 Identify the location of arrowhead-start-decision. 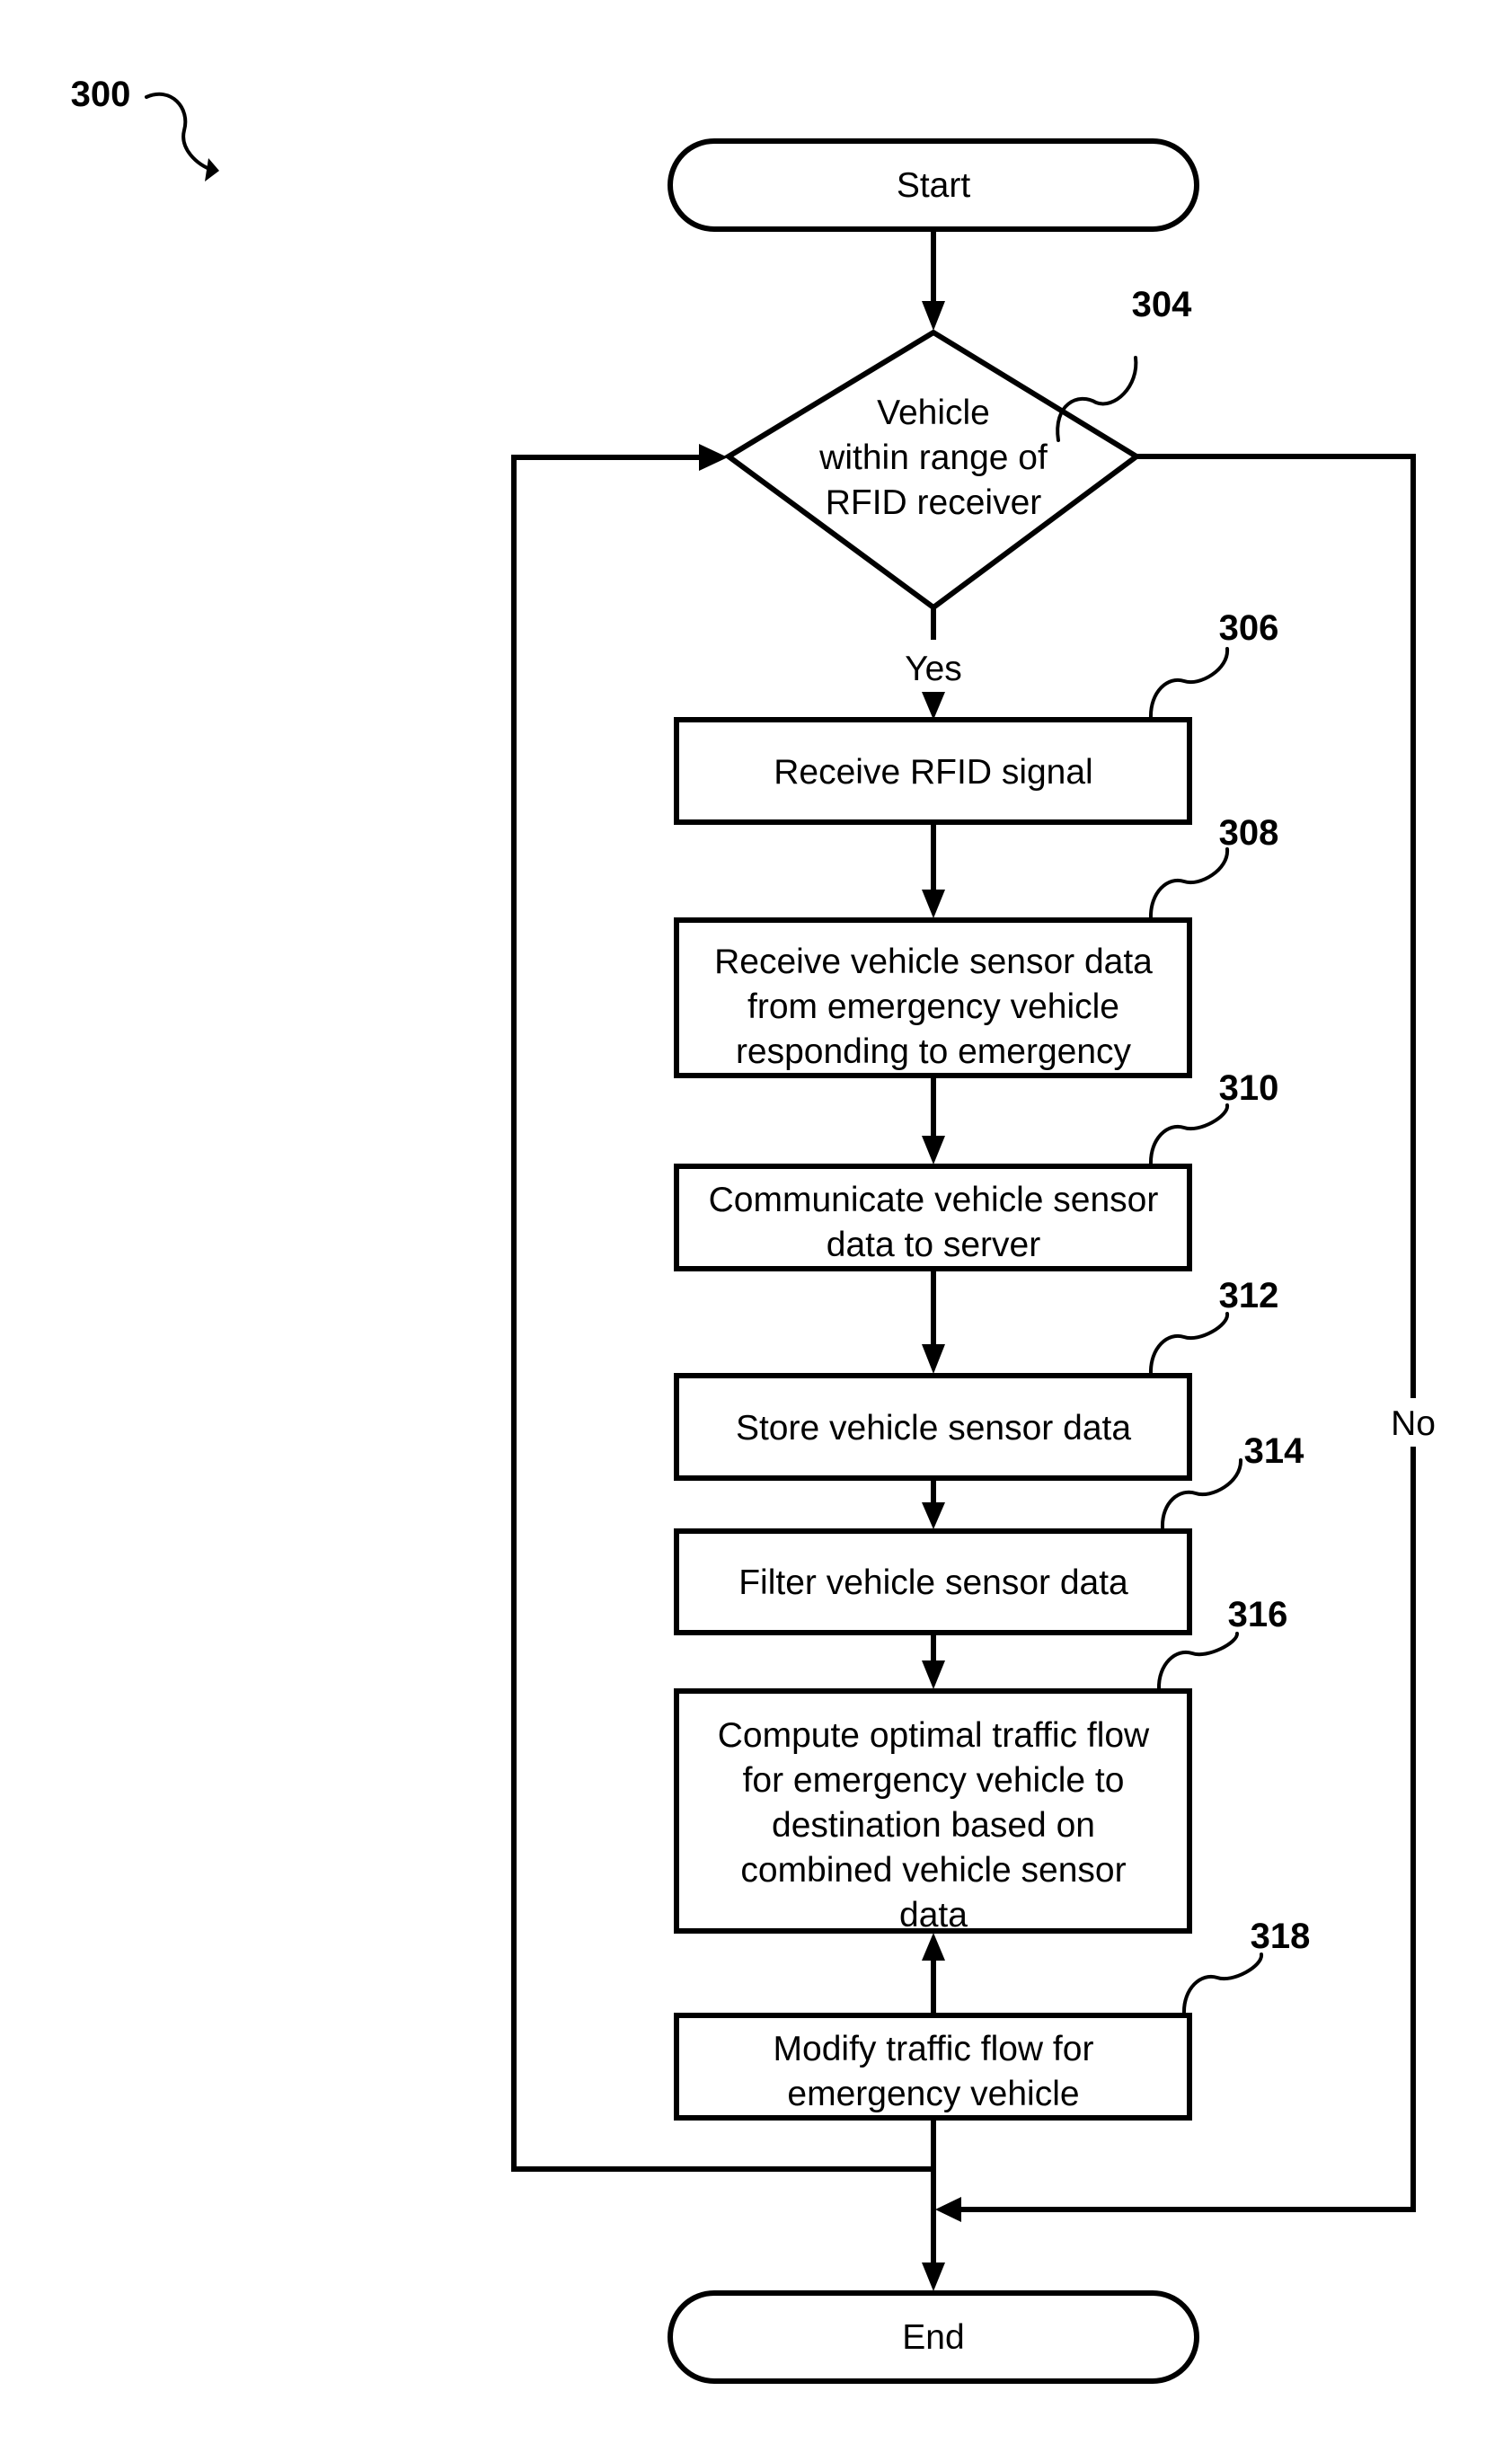
(934, 316).